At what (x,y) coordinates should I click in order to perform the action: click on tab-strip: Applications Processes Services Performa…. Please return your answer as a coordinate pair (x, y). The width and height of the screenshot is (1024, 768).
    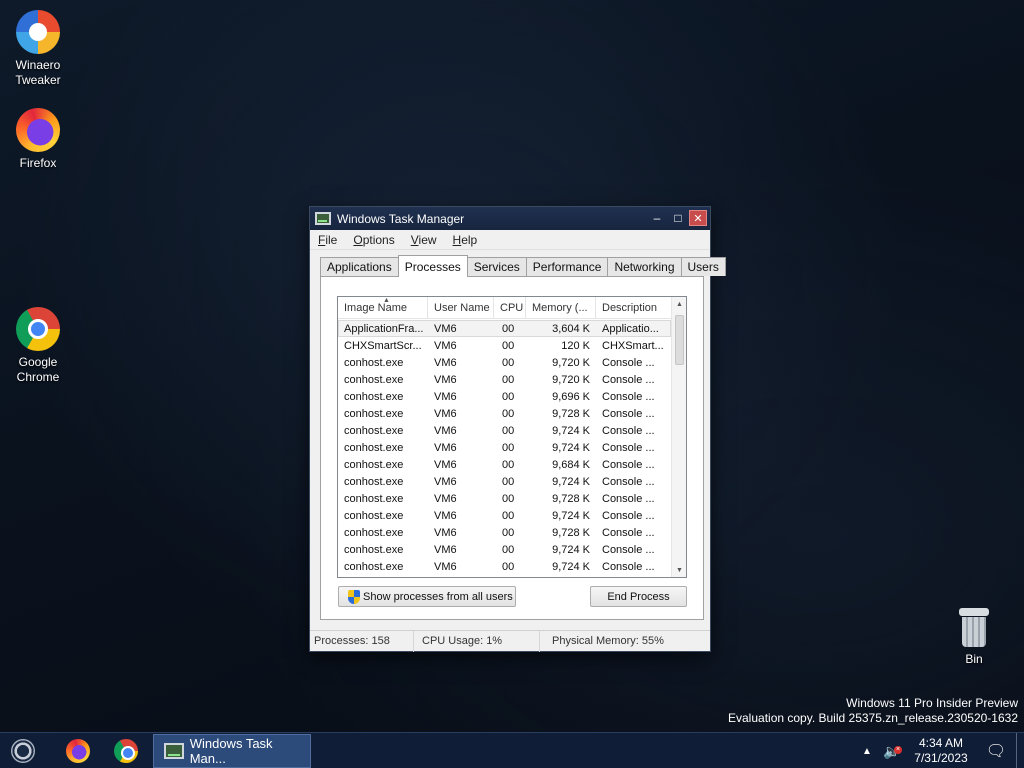
    Looking at the image, I should click on (523, 266).